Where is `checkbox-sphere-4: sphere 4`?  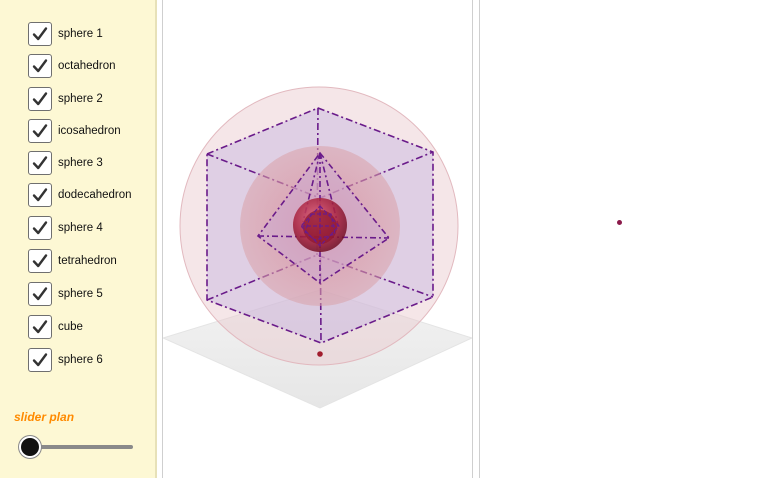
checkbox-sphere-4: sphere 4 is located at coordinates (65, 228).